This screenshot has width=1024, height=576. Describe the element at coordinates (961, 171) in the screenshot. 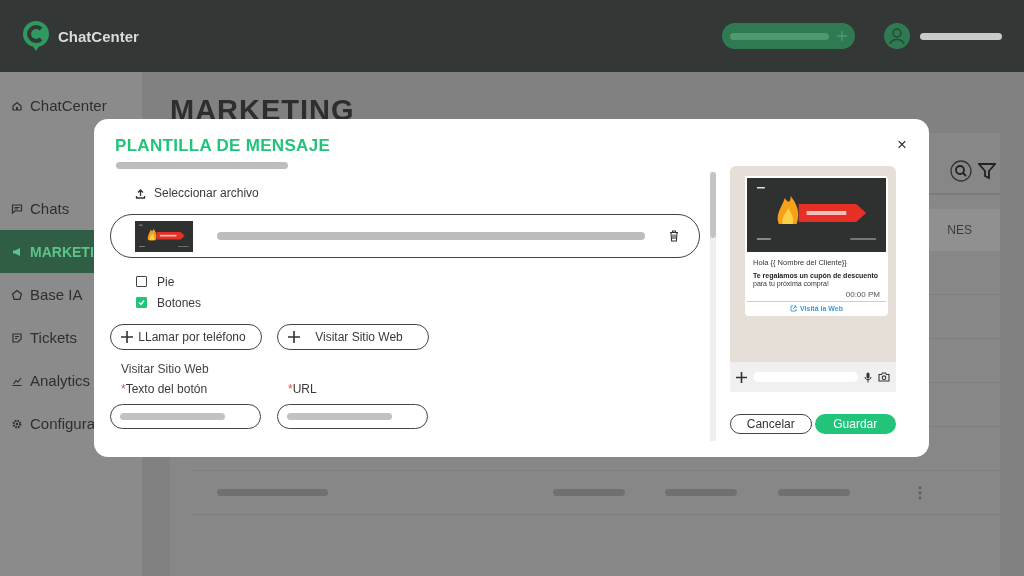

I see `search-icon` at that location.